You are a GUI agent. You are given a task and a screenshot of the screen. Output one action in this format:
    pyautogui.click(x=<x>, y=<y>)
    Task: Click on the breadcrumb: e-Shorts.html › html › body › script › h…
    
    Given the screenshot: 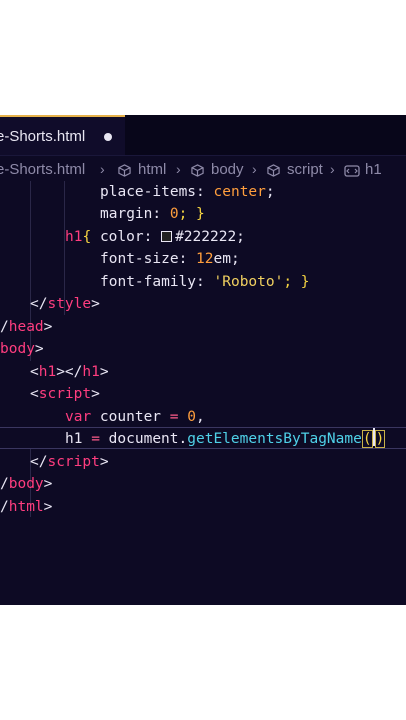 What is the action you would take?
    pyautogui.click(x=203, y=171)
    